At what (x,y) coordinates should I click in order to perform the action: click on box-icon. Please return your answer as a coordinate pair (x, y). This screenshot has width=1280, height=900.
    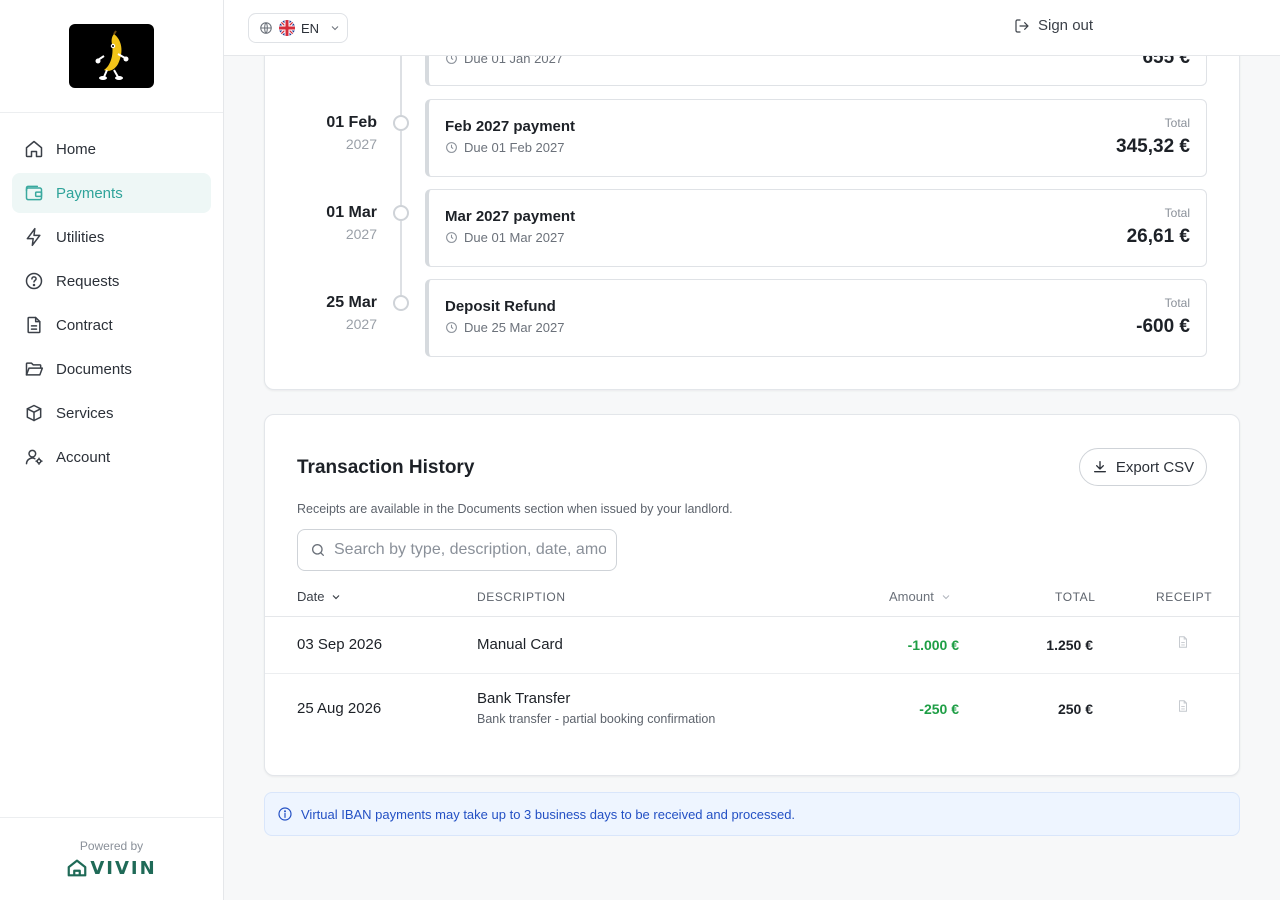
    Looking at the image, I should click on (34, 413).